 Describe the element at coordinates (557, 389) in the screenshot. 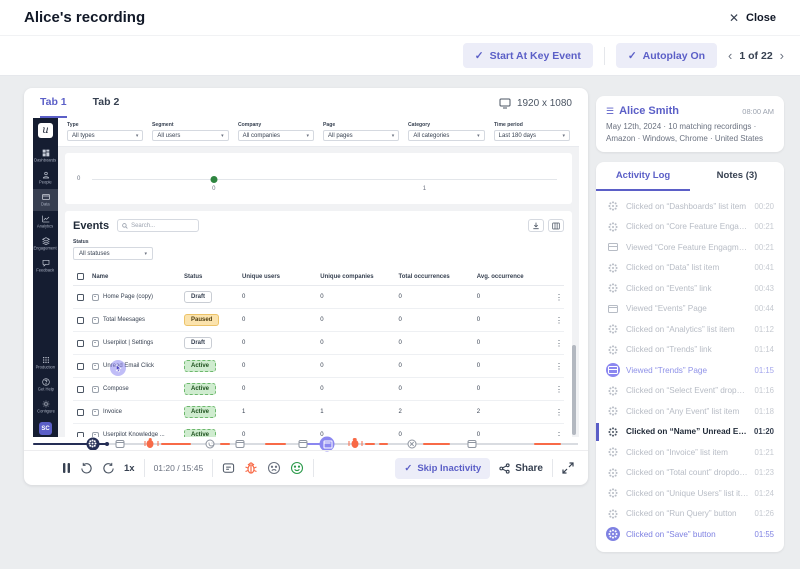

I see `row-menu-icon: ⋮` at that location.